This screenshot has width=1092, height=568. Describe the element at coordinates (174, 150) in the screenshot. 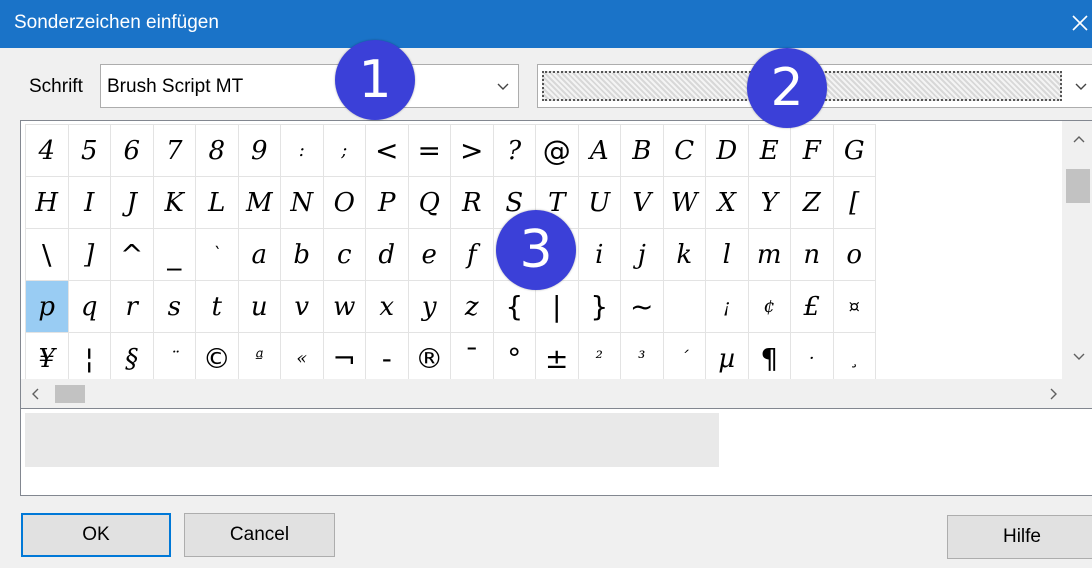

I see `character-cell: 7` at that location.